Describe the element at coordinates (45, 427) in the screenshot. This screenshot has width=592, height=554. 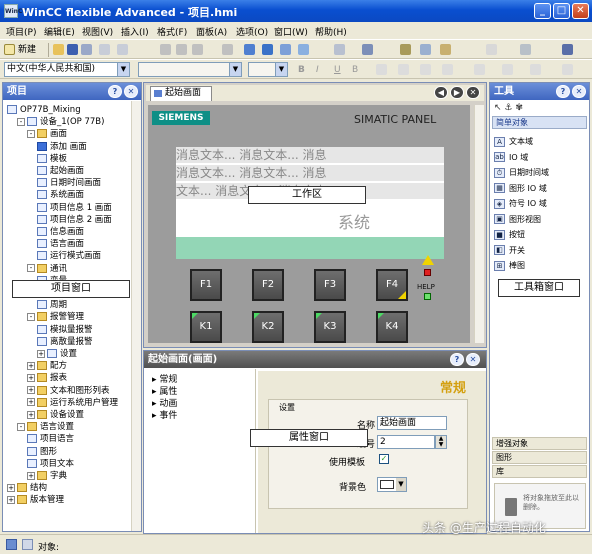
I see `tree-item: - 语言设置` at that location.